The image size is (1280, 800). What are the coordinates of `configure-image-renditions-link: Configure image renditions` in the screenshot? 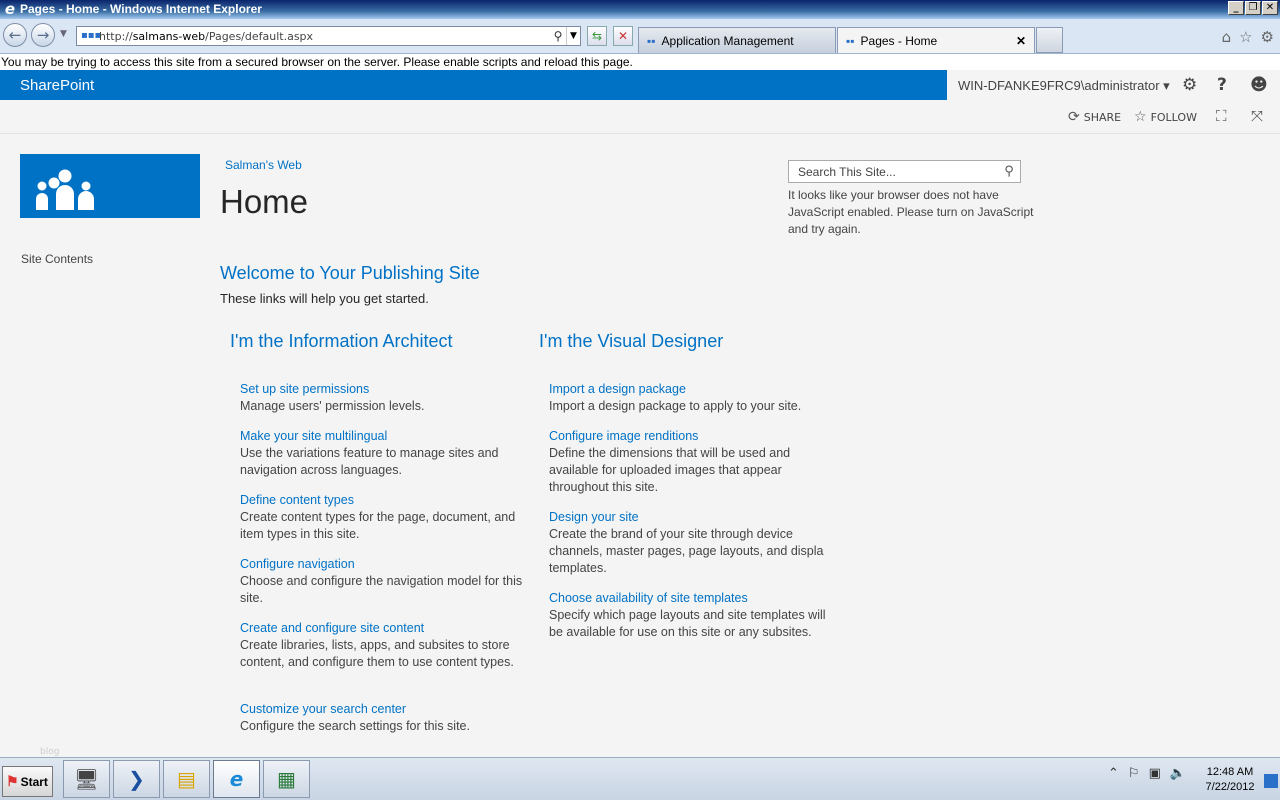 It's located at (691, 436).